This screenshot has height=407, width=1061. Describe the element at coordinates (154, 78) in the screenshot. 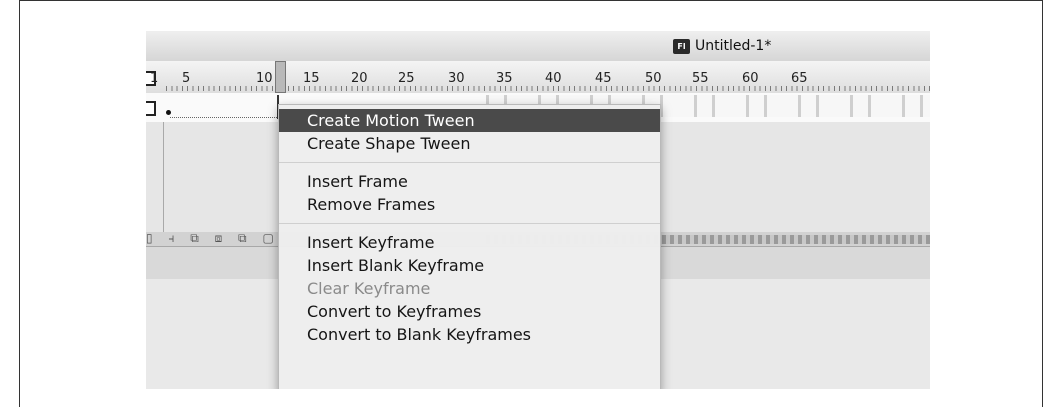

I see `ruler-label: 1` at that location.